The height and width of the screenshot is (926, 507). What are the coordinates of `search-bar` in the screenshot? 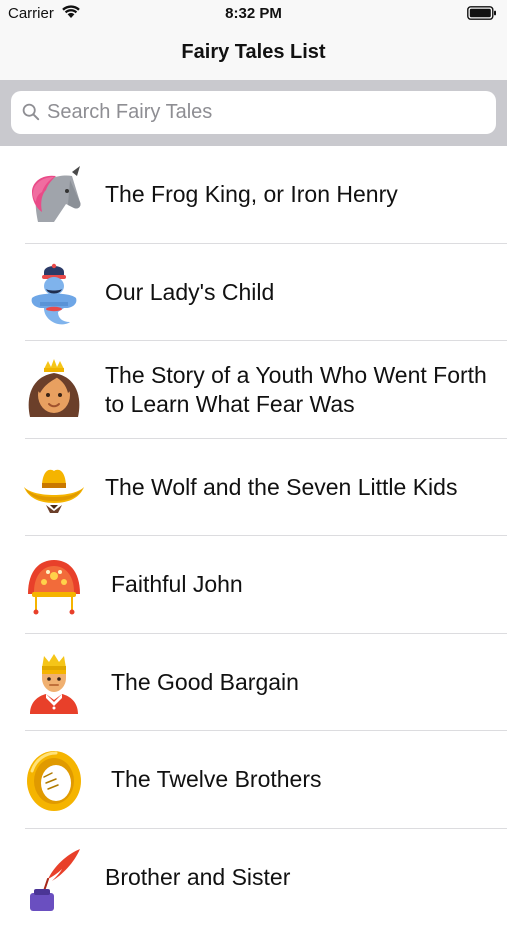 It's located at (253, 113).